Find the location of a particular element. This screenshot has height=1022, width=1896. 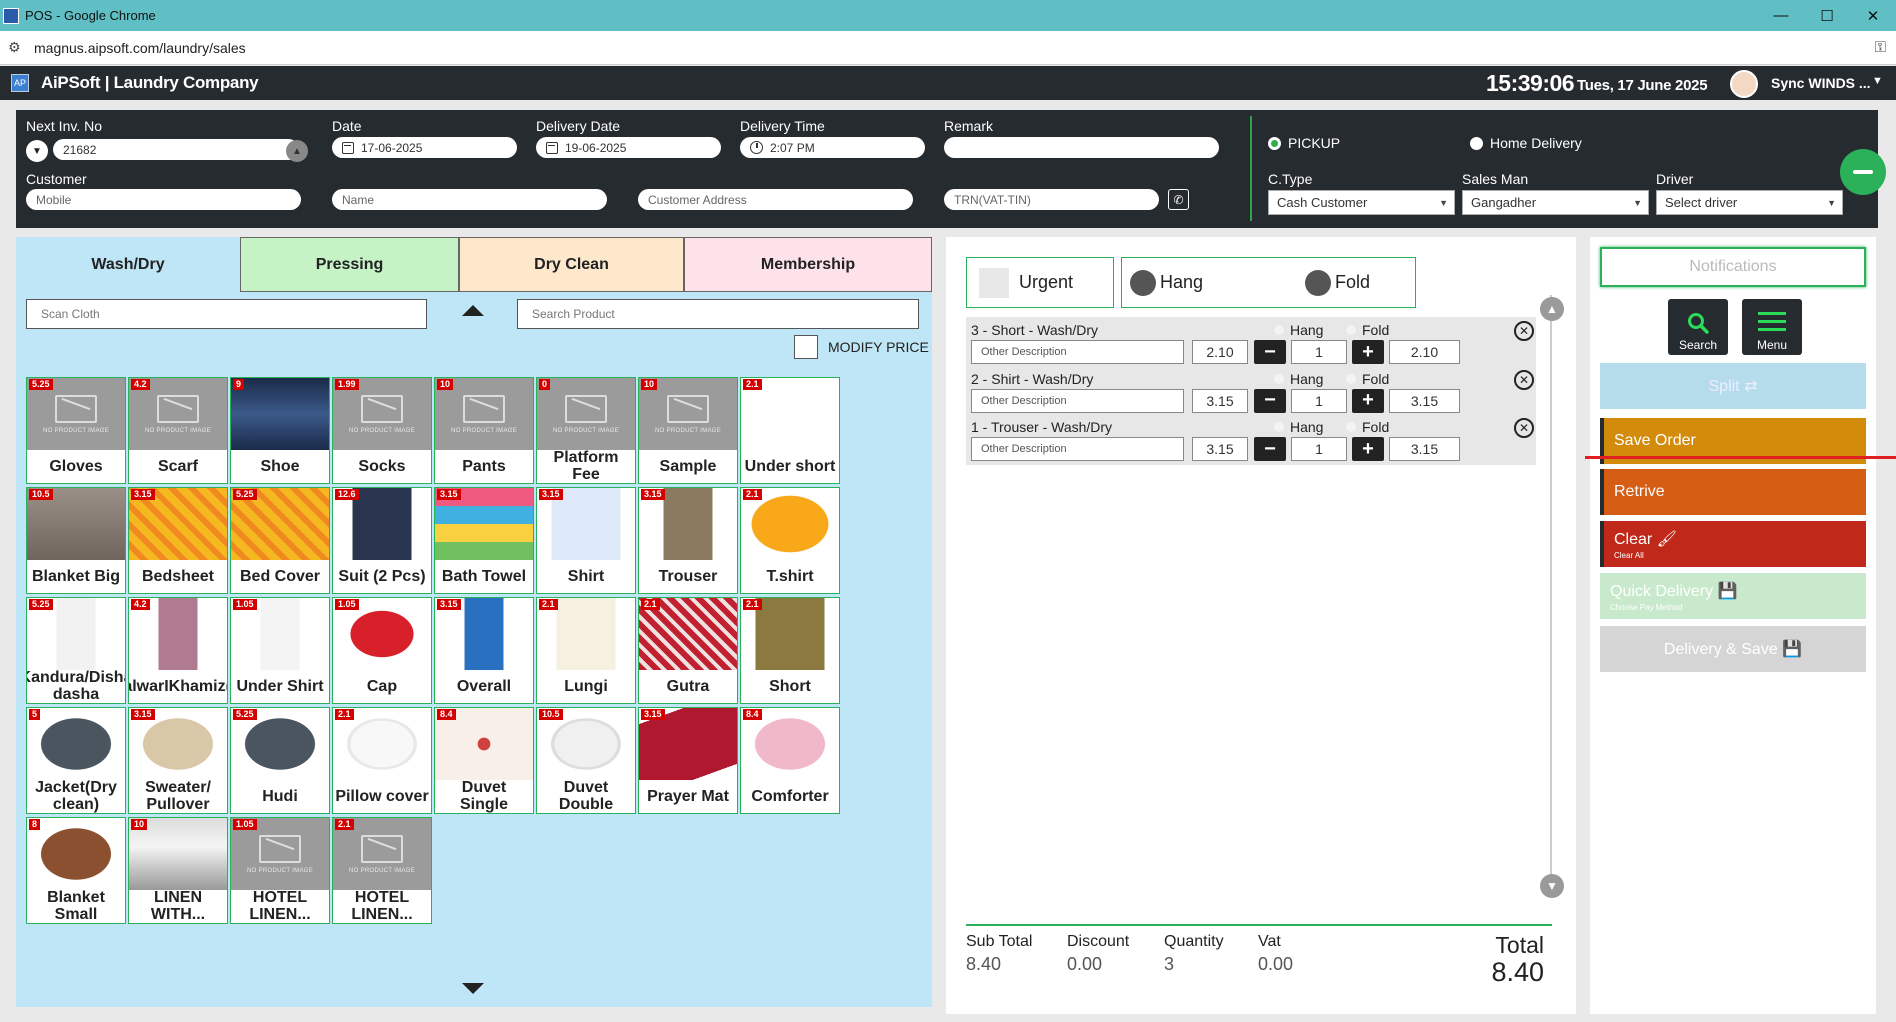

clear-button: Clear 🖌 Clear All is located at coordinates (1733, 544).